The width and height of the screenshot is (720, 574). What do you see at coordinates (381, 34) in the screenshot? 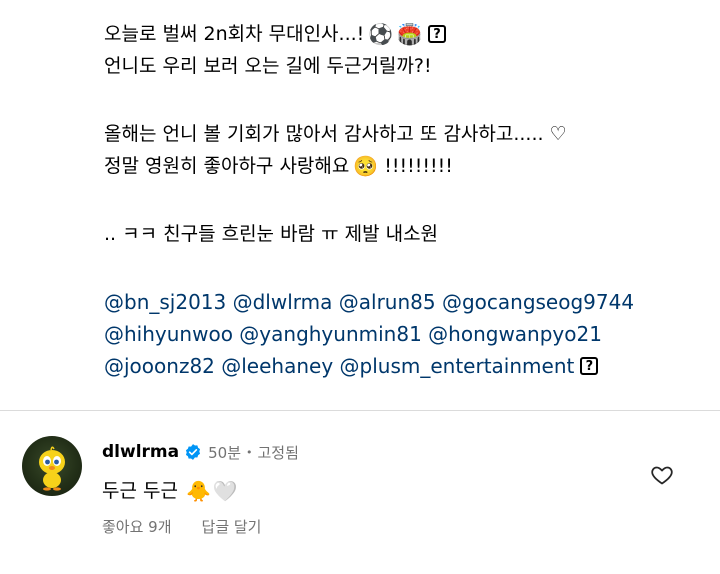
I see `soccer-ball-emoji: ⚽` at bounding box center [381, 34].